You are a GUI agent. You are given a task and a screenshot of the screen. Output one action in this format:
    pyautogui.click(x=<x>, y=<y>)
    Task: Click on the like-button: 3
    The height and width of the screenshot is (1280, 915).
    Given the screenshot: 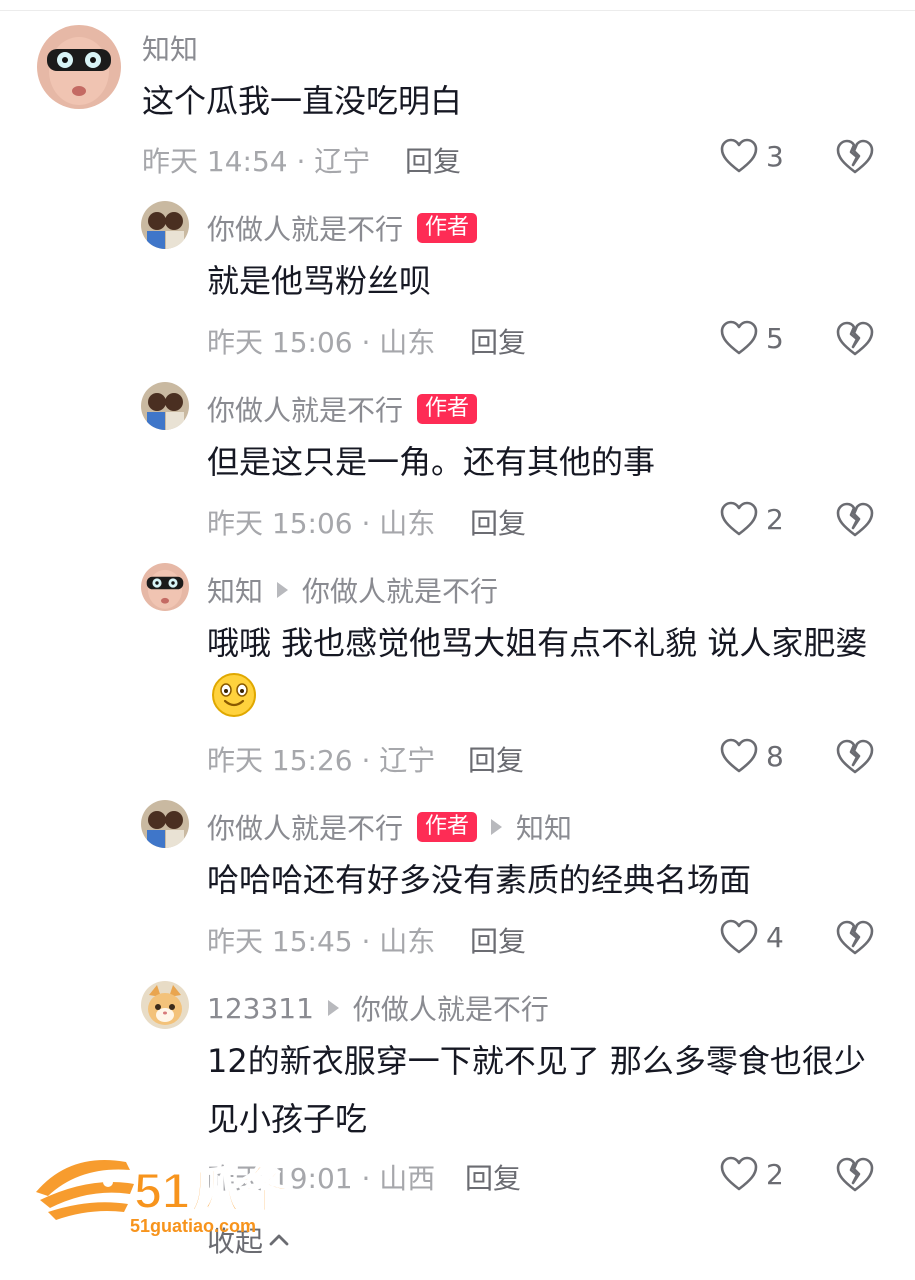 What is the action you would take?
    pyautogui.click(x=752, y=156)
    